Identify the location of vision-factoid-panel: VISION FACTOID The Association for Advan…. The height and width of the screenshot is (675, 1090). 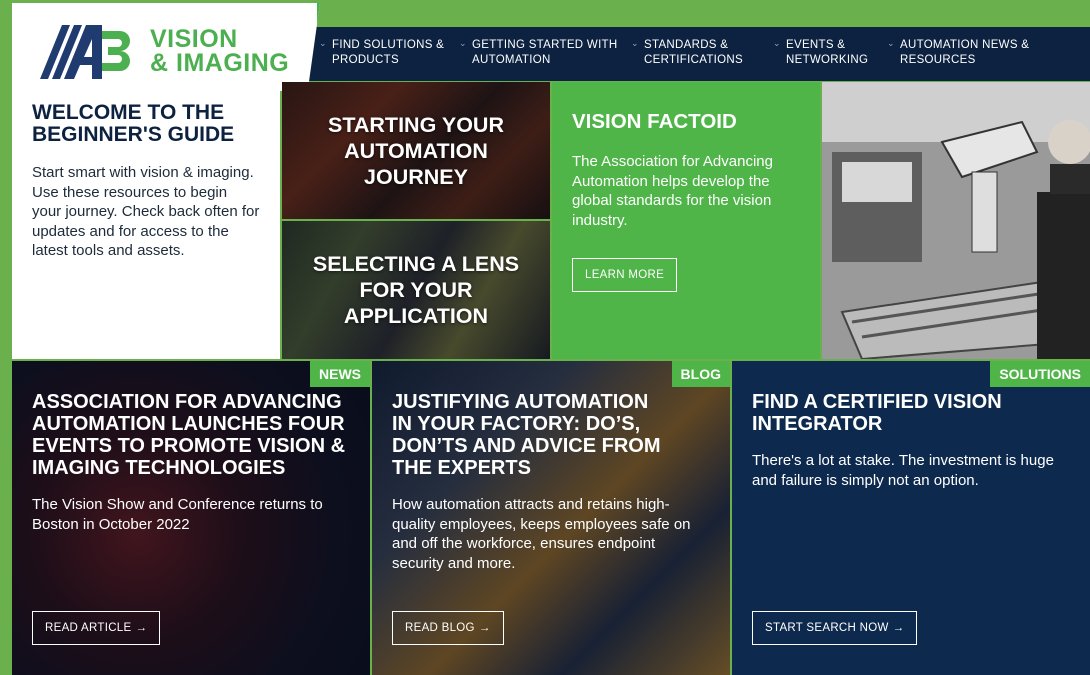
(686, 220).